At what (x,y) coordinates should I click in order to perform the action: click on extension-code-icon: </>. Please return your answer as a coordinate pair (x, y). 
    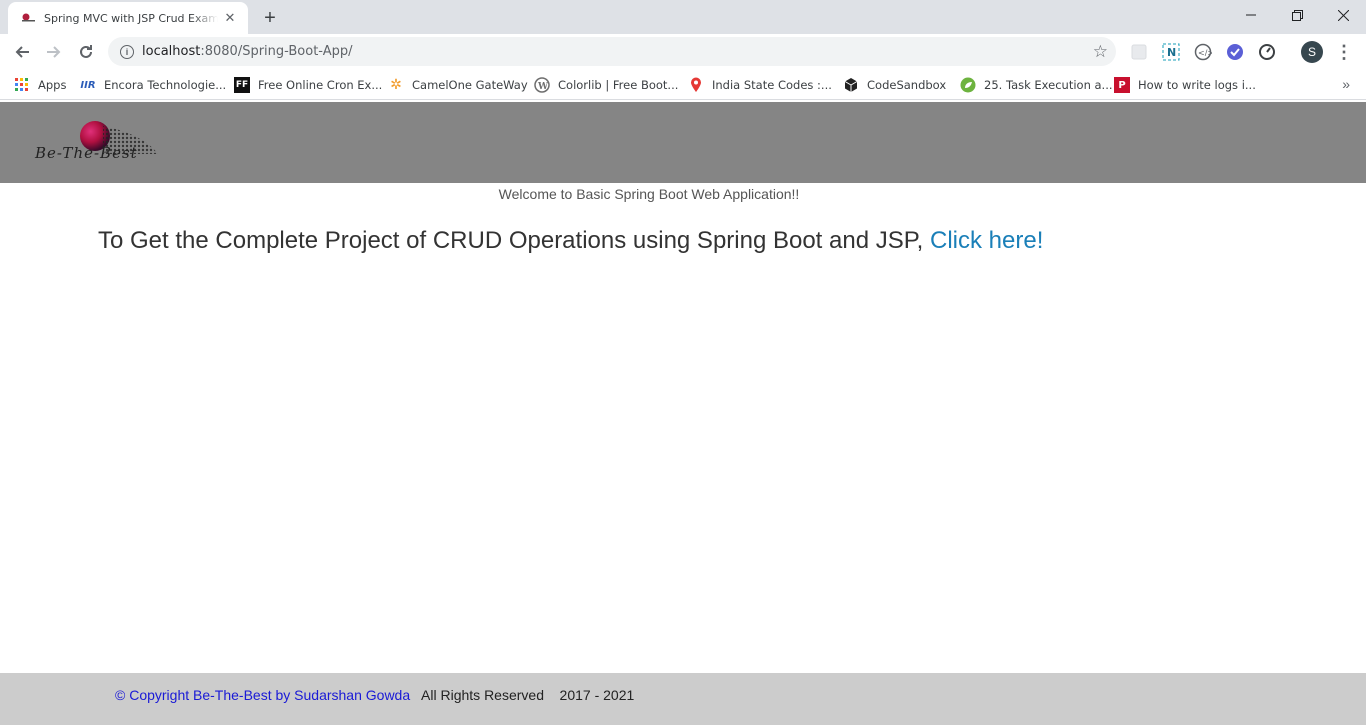
    Looking at the image, I should click on (1203, 52).